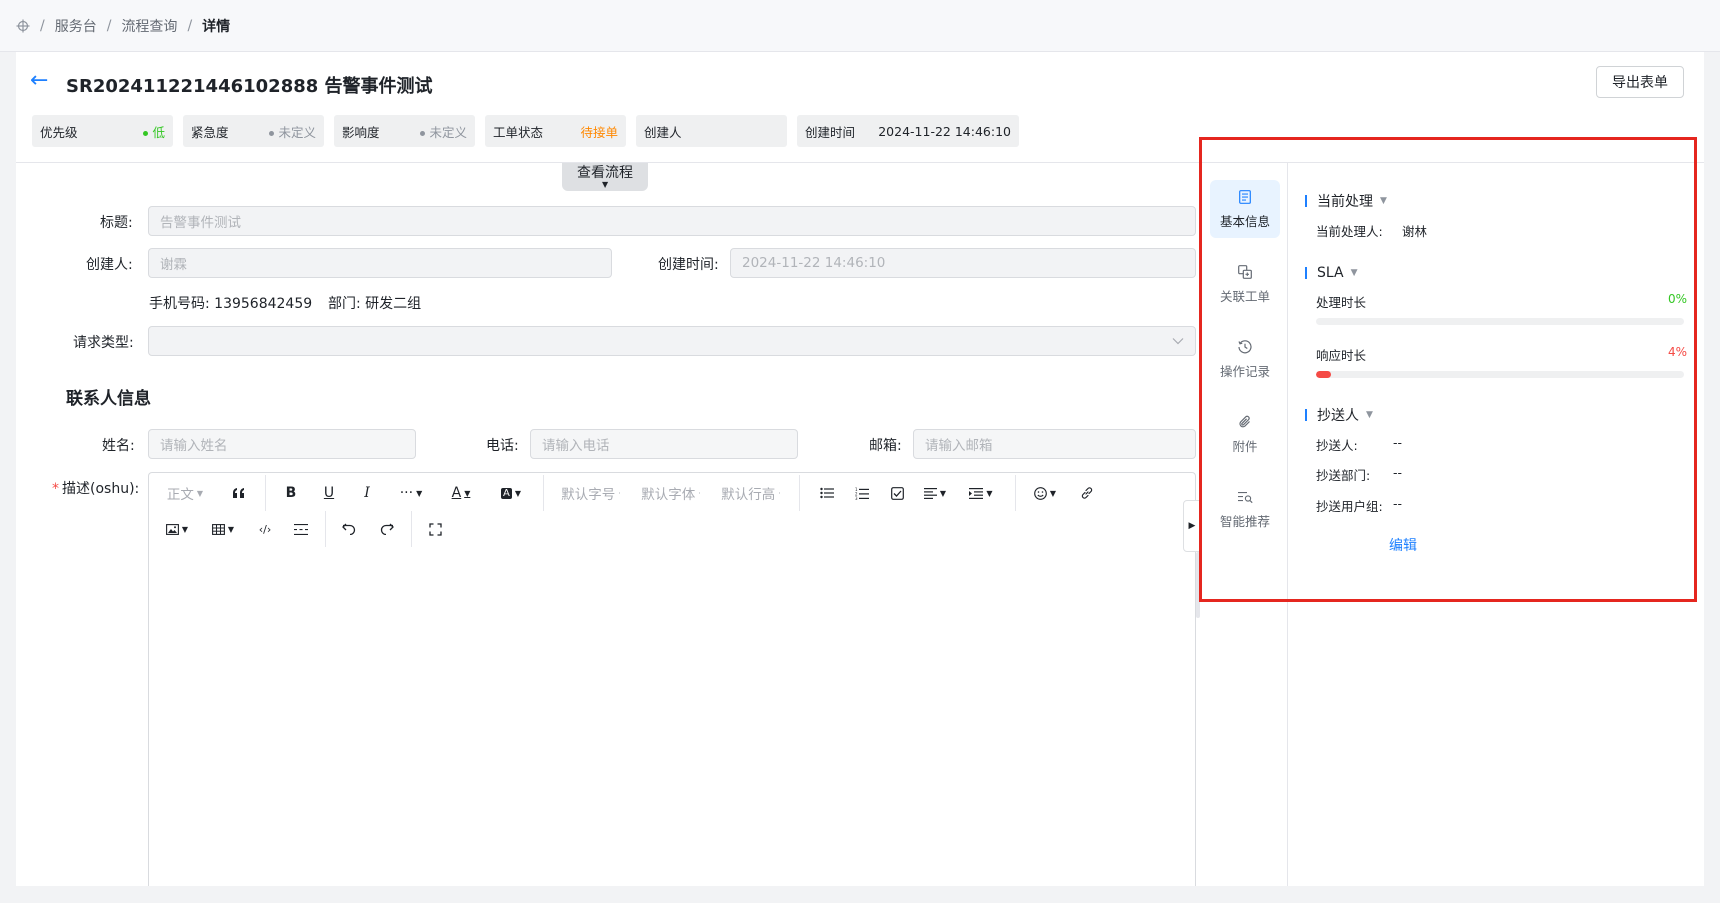  I want to click on paperclip-icon, so click(1245, 425).